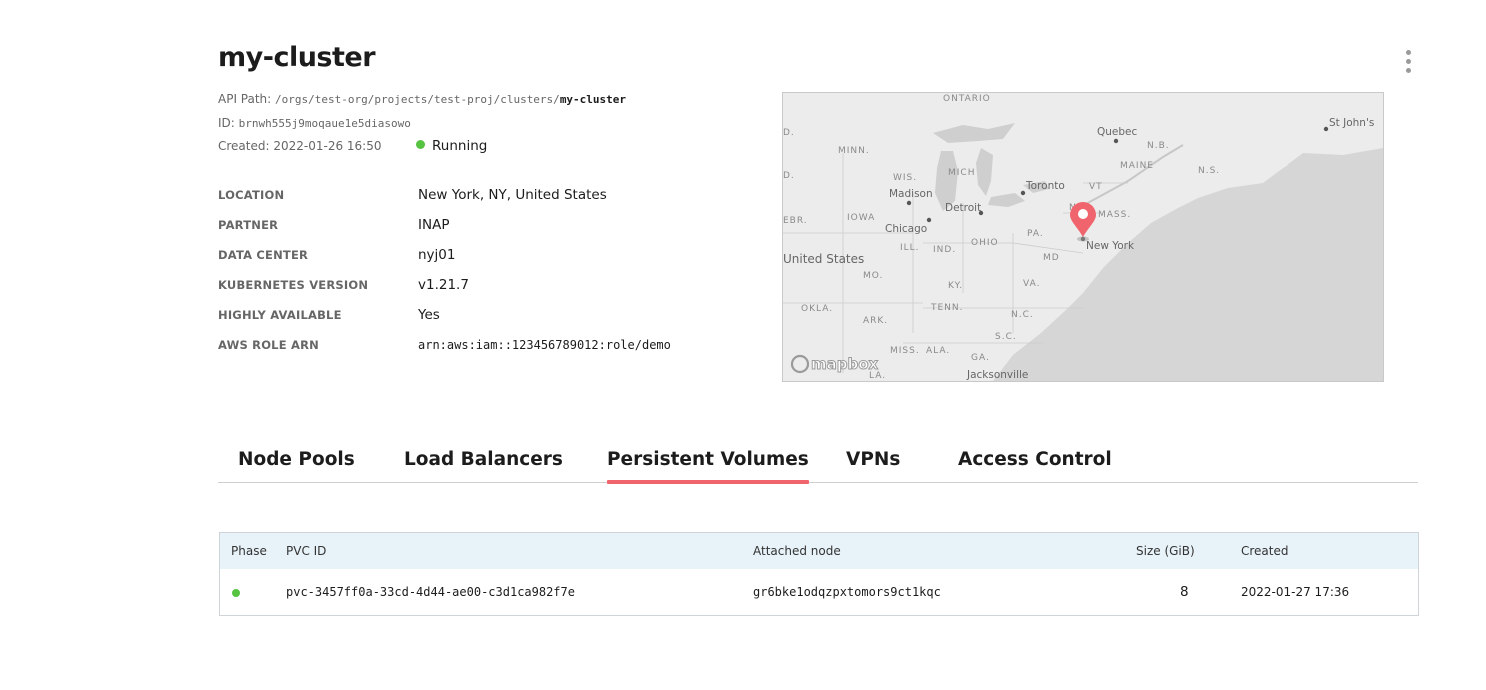  Describe the element at coordinates (1114, 215) in the screenshot. I see `map-label: MASS.` at that location.